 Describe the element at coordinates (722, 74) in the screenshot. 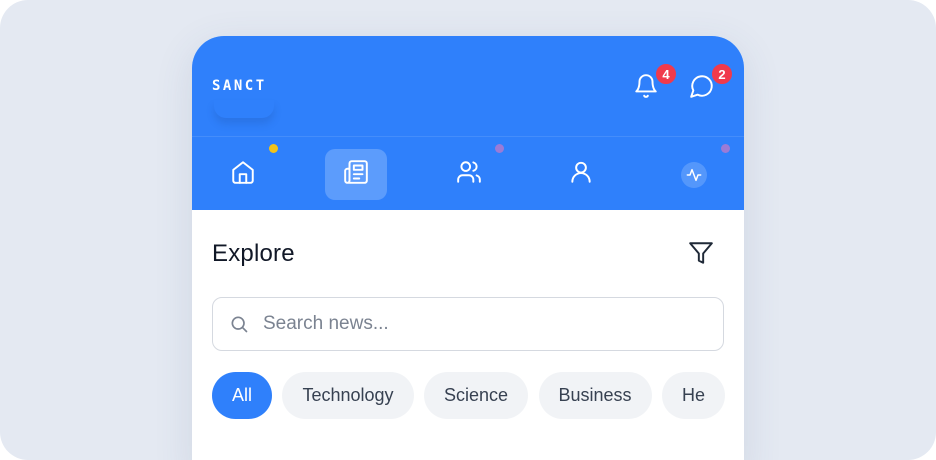

I see `messages-badge: 2` at that location.